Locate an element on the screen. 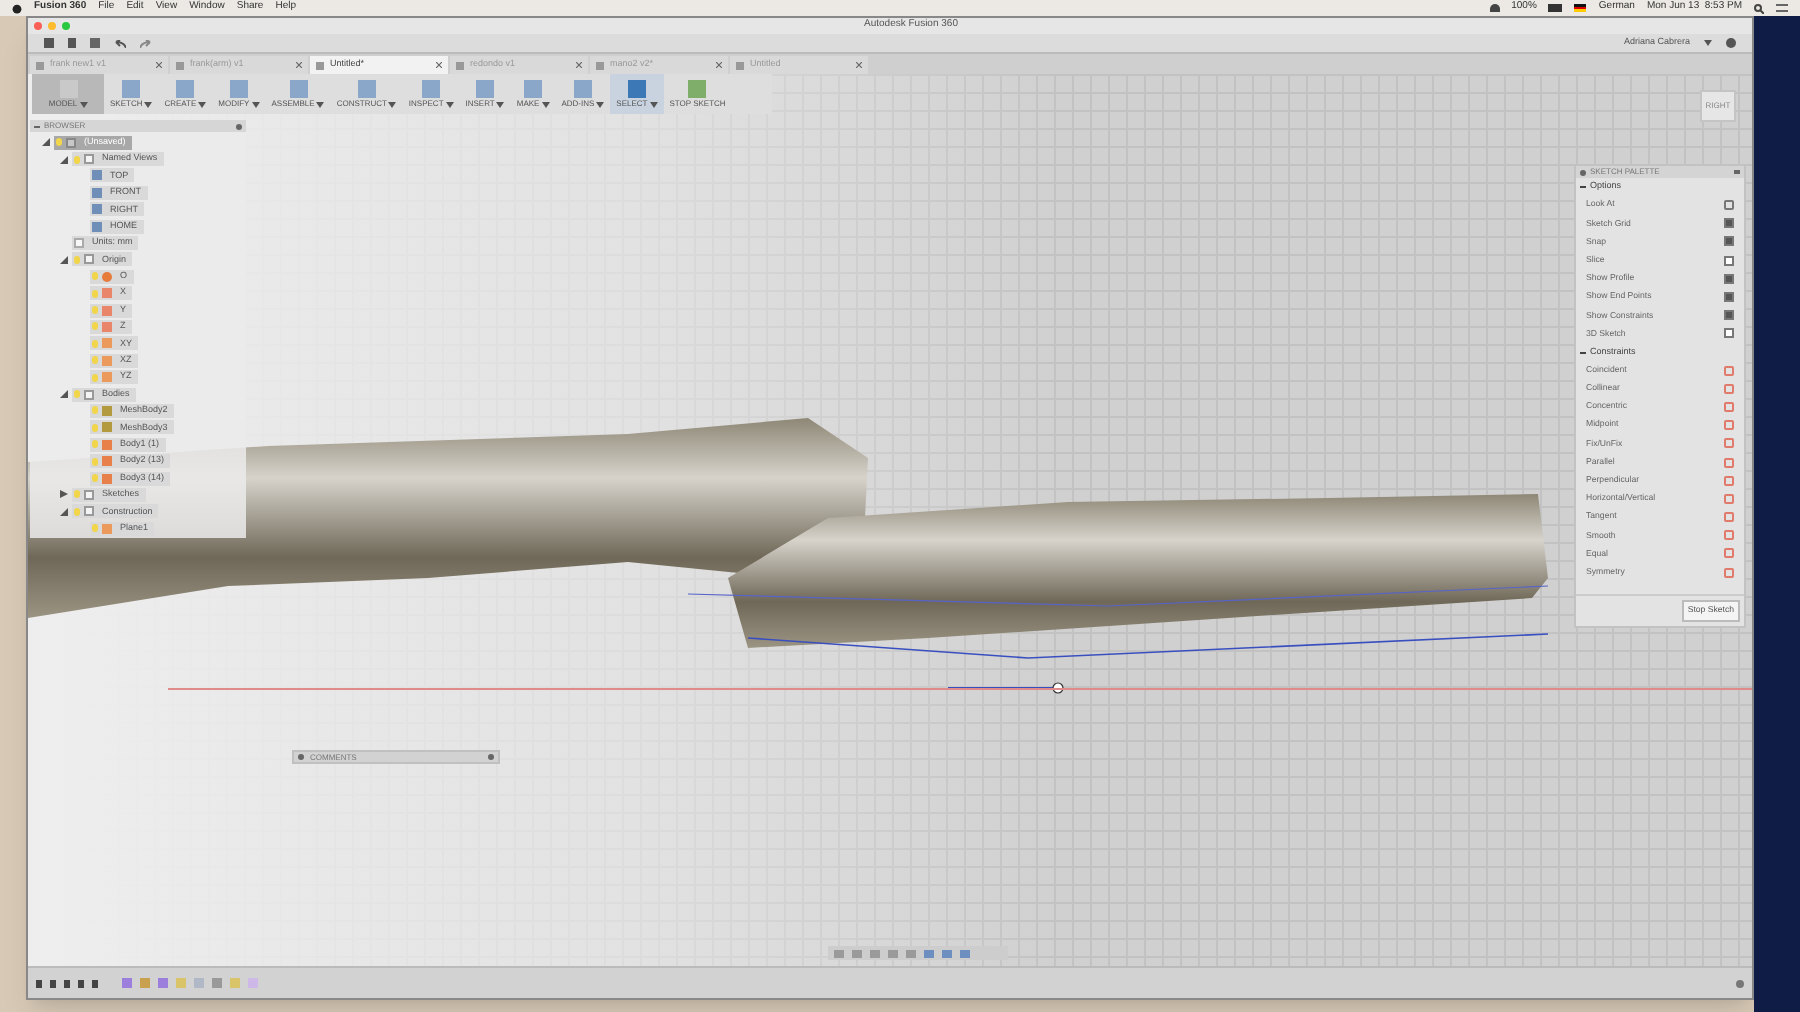 Image resolution: width=1800 pixels, height=1012 pixels. help-icon is located at coordinates (1731, 43).